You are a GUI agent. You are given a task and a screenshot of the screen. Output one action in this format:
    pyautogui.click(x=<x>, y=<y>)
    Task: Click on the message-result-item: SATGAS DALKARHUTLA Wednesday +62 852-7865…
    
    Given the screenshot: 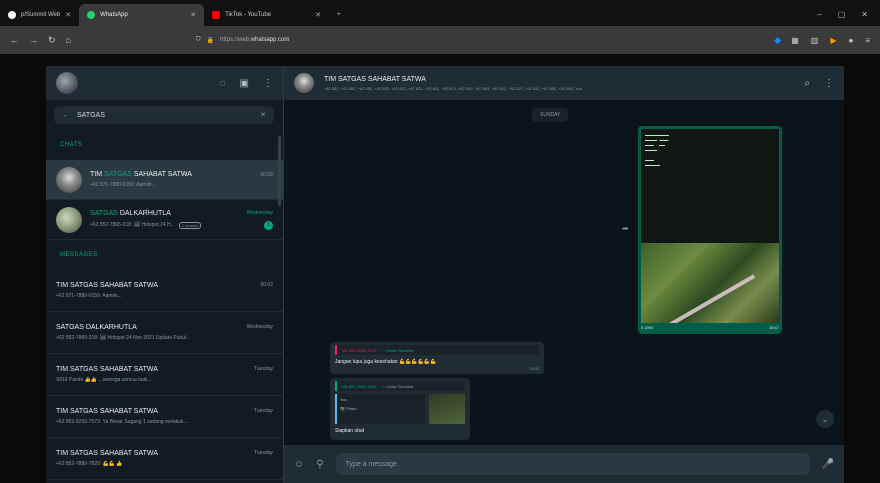 What is the action you would take?
    pyautogui.click(x=164, y=333)
    